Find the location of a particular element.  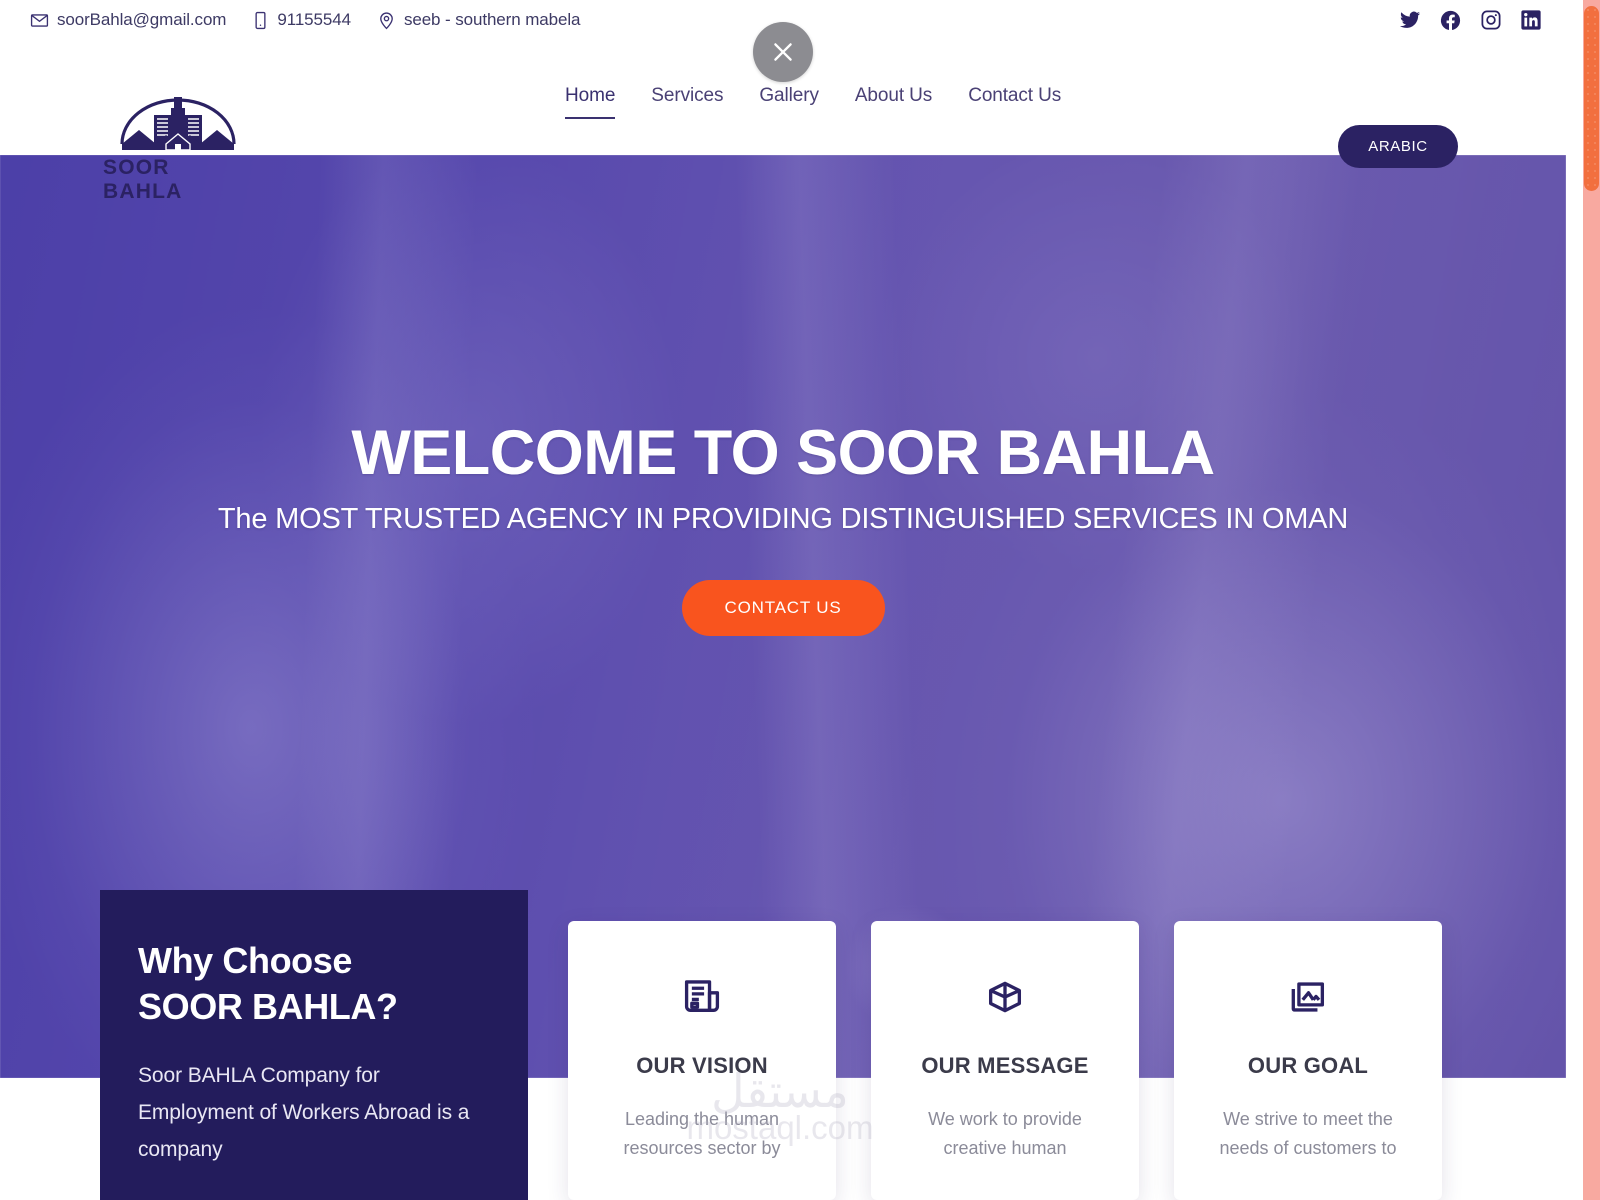

card-title: OUR GOAL is located at coordinates (1308, 1065).